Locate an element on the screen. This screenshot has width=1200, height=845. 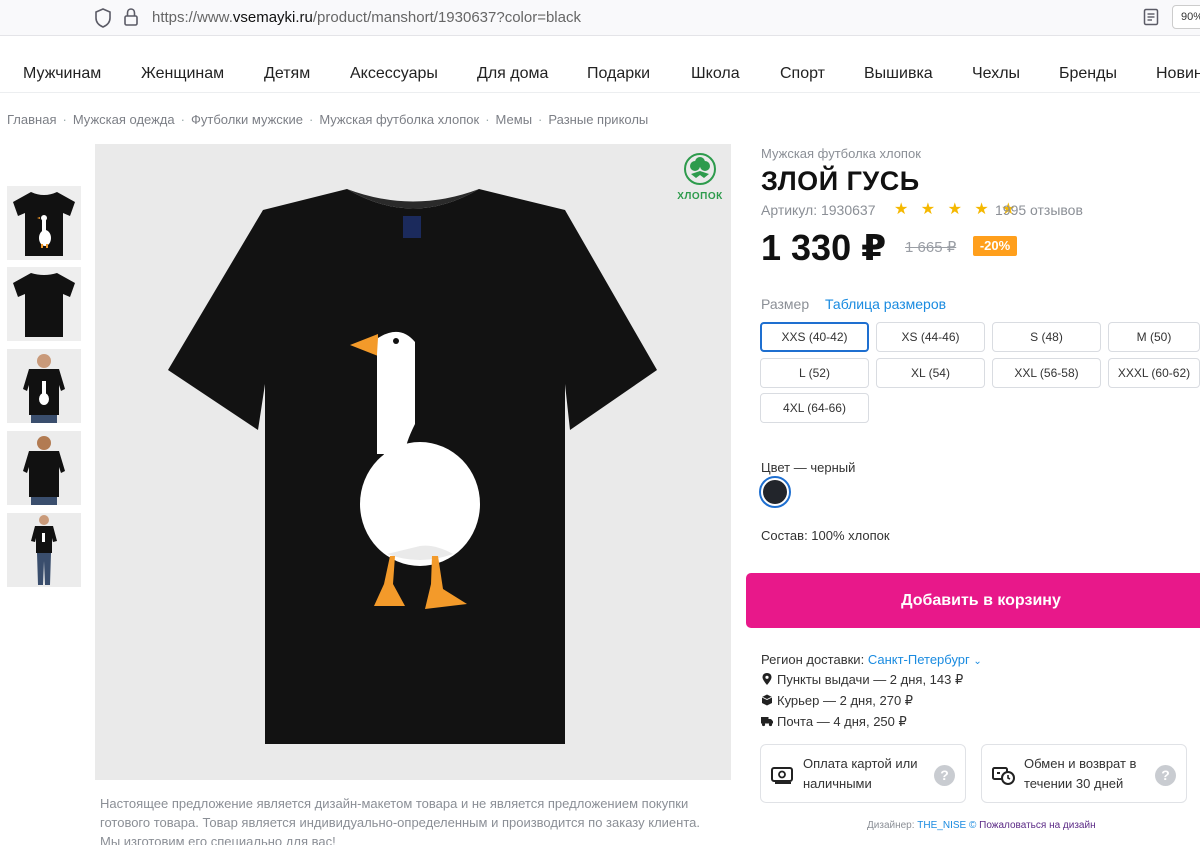
nav-item-cases: Чехлы is located at coordinates (996, 74).